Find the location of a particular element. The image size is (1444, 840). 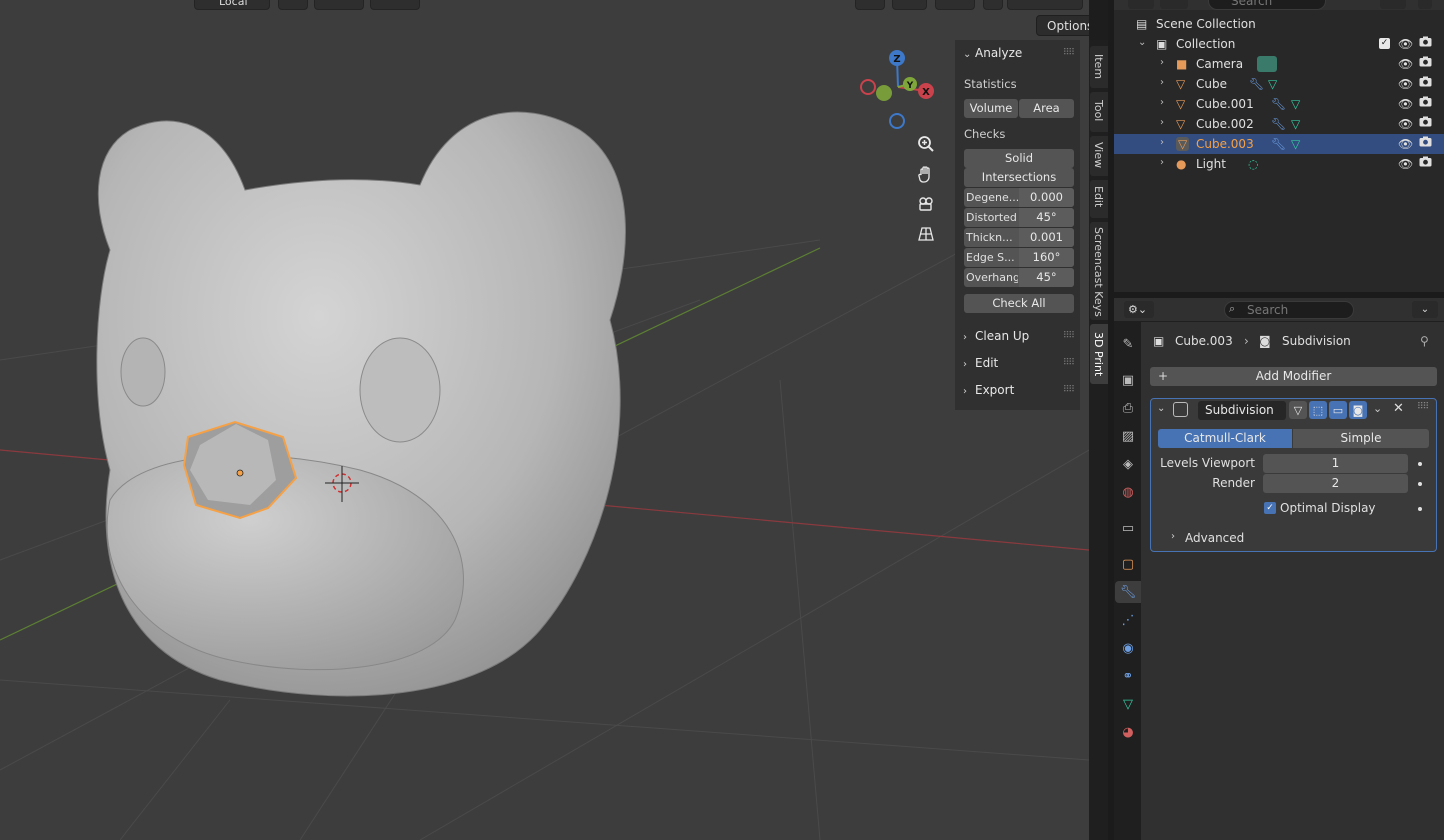

navigation-gizmo: Z Y X is located at coordinates (897, 89).